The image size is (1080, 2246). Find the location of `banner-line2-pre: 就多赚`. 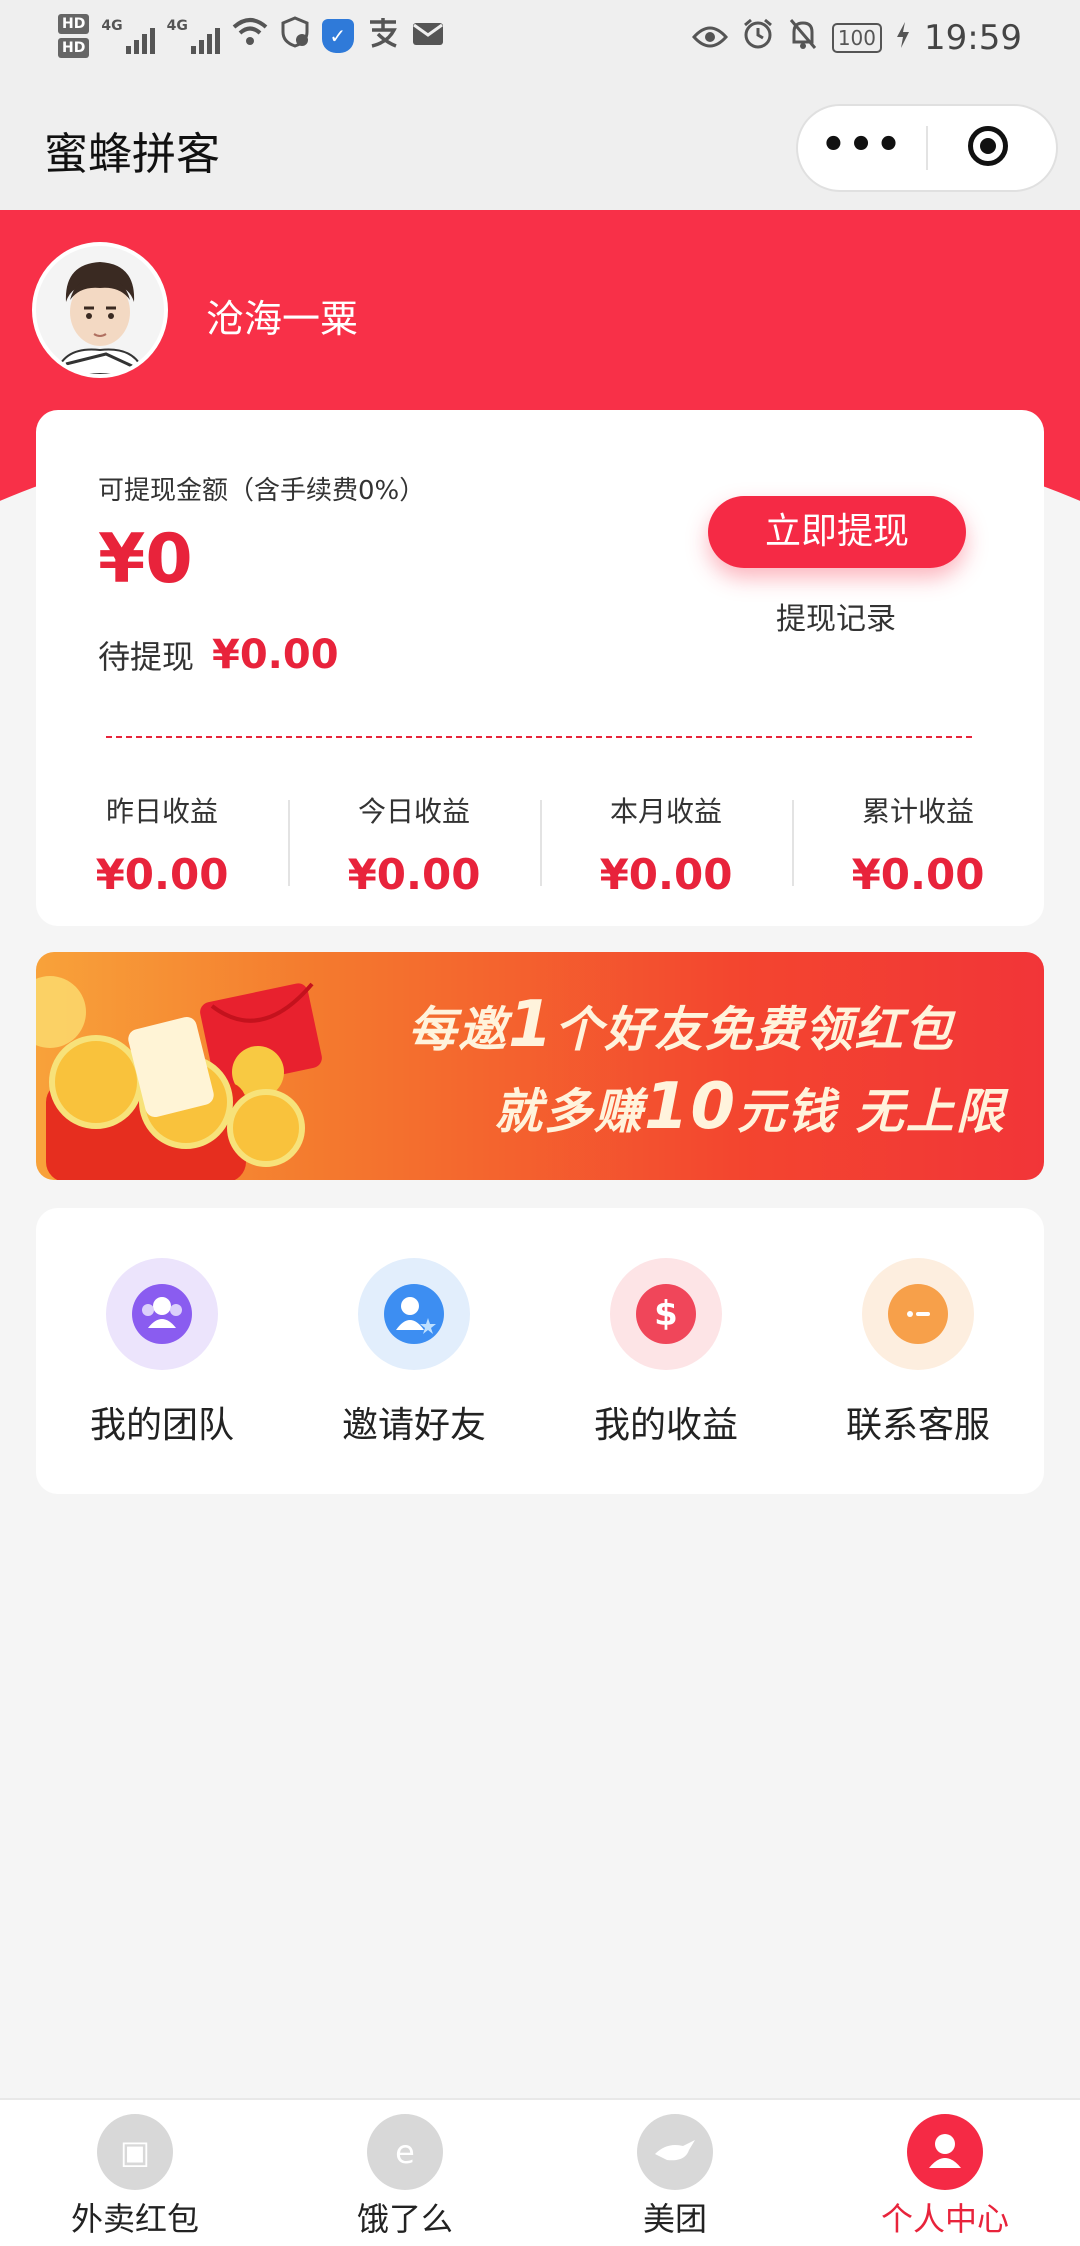

banner-line2-pre: 就多赚 is located at coordinates (569, 1112).